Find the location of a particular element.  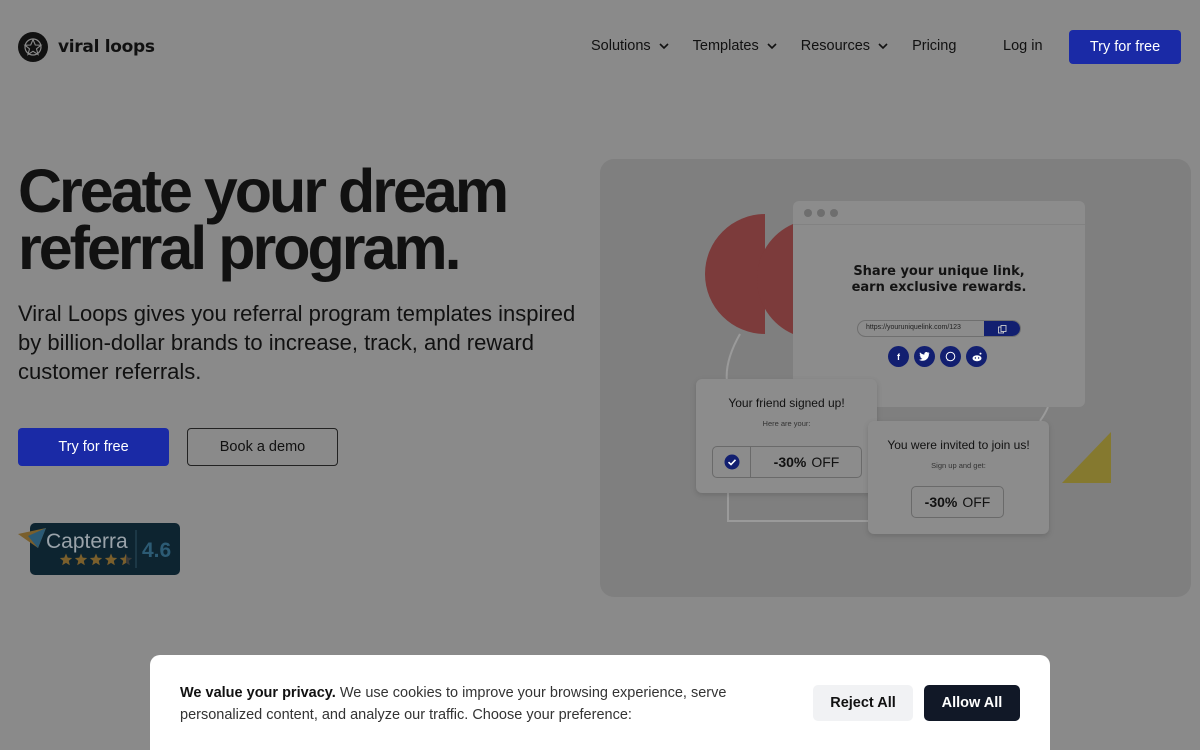

try-for-free-button: Try for free is located at coordinates (1125, 47).